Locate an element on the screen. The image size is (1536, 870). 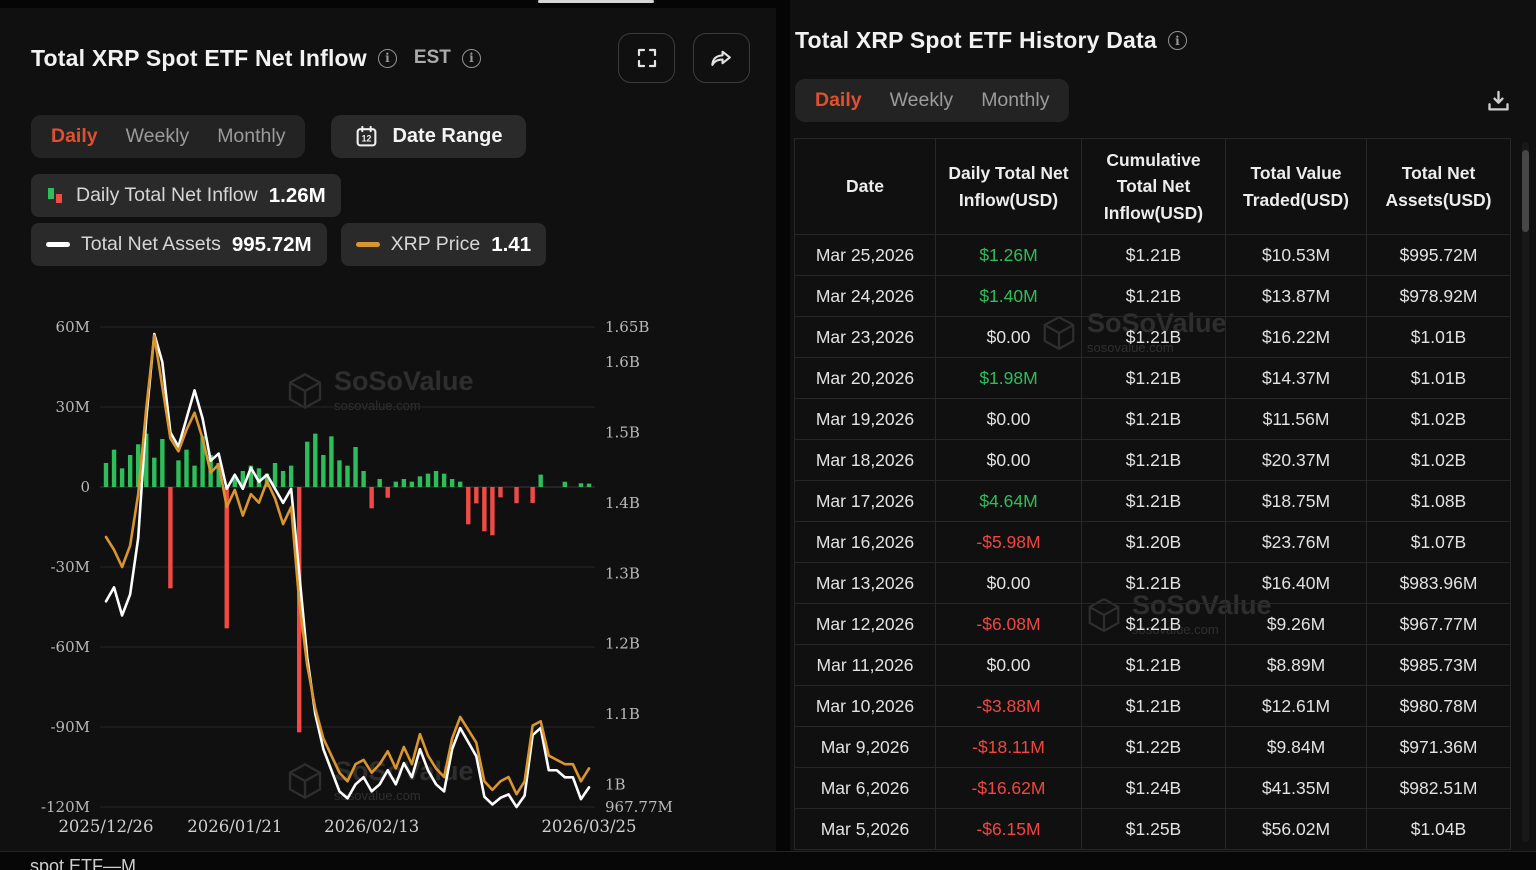
col-header-net-assets: Total Net Assets(USD) is located at coordinates (1438, 186).